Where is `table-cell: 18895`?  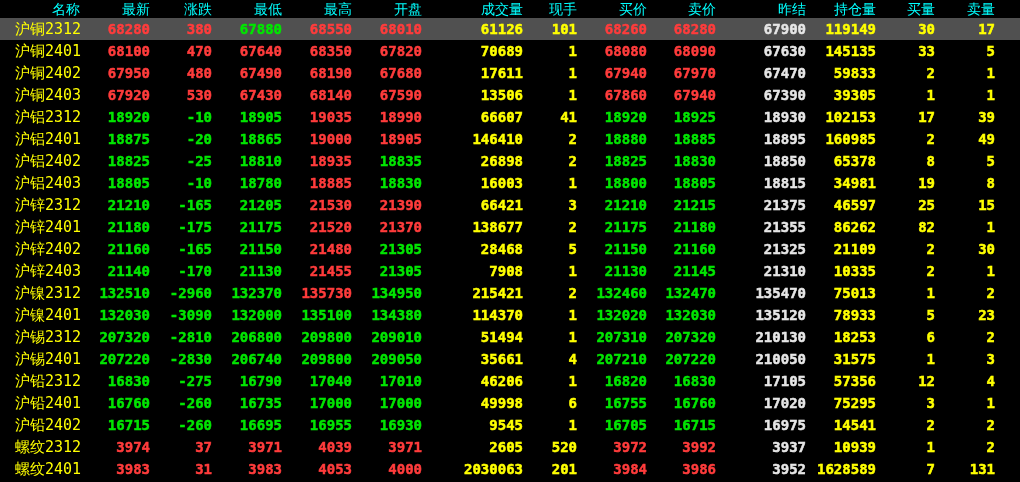 table-cell: 18895 is located at coordinates (784, 139).